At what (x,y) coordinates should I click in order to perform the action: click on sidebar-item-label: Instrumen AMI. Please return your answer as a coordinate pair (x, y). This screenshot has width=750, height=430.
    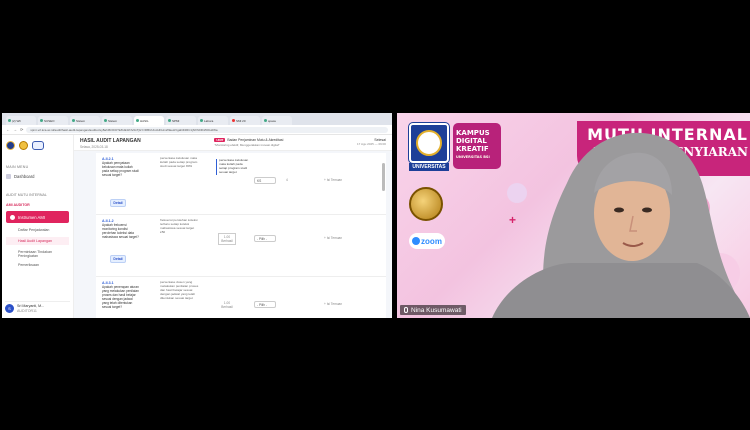
    Looking at the image, I should click on (31, 217).